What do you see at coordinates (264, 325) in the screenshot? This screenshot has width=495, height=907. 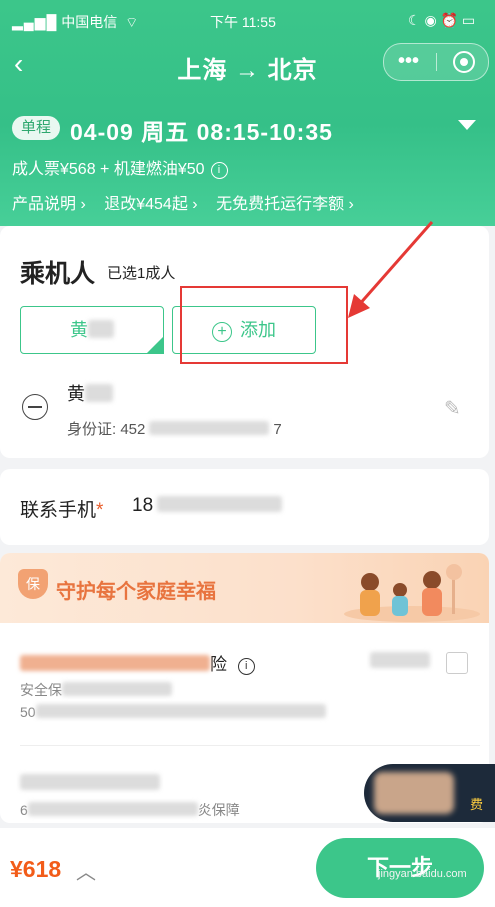 I see `annotation-highlight-box` at bounding box center [264, 325].